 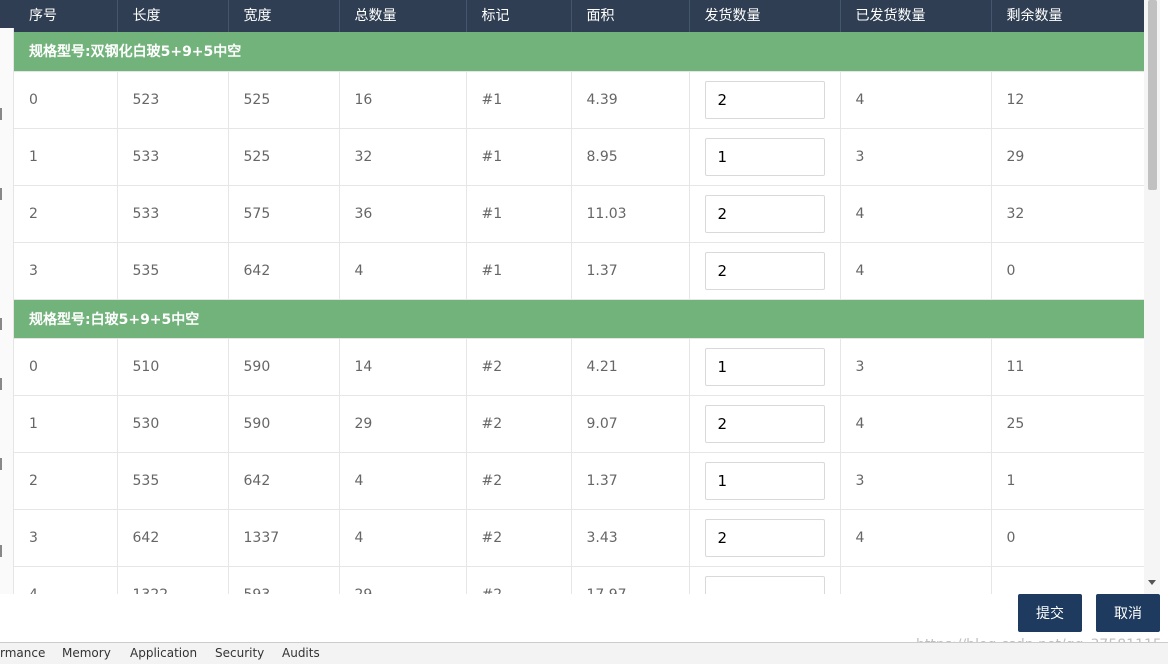 What do you see at coordinates (163, 653) in the screenshot?
I see `devtools-tab-application: Application` at bounding box center [163, 653].